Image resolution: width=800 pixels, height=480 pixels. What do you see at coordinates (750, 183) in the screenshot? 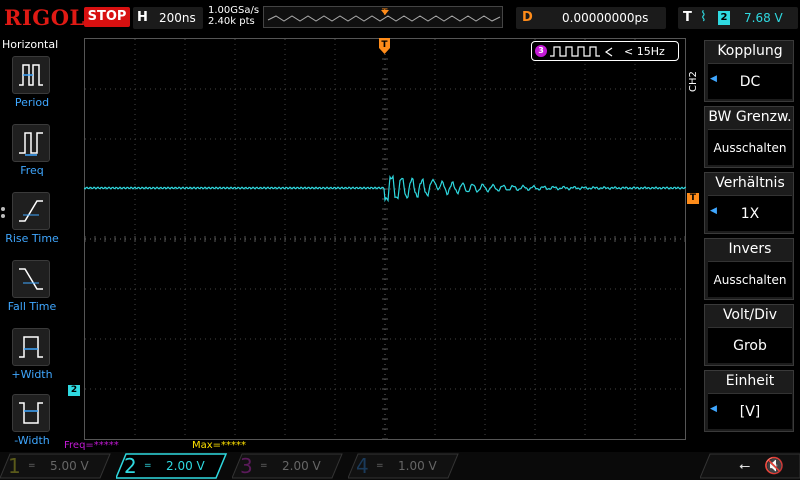
I see `menu-probe-ratio-title: Verhältnis` at bounding box center [750, 183].